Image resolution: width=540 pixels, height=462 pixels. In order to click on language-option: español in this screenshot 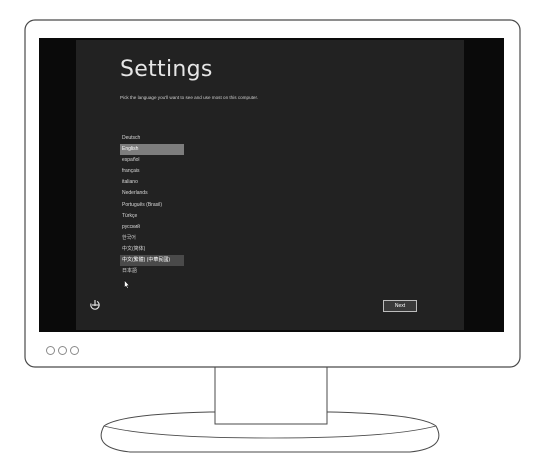, I will do `click(152, 160)`.